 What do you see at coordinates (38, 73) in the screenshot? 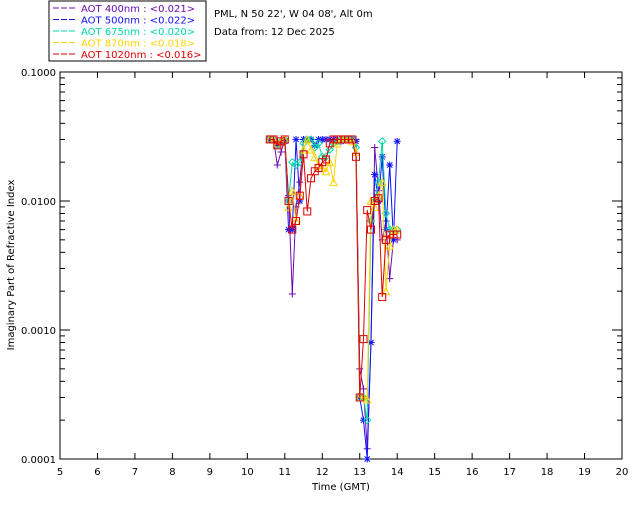
I see `y-tick-label: 0.1000` at bounding box center [38, 73].